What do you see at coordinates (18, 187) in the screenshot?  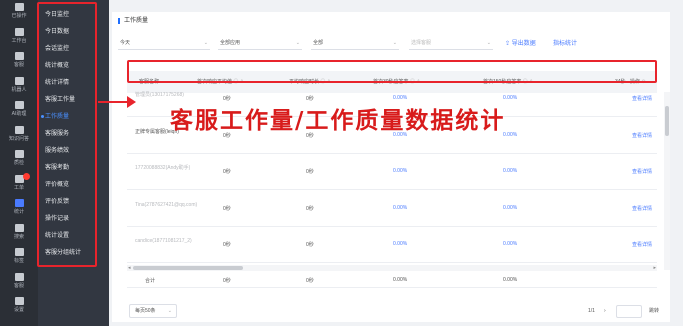 I see `rail-item-label: 工单` at bounding box center [18, 187].